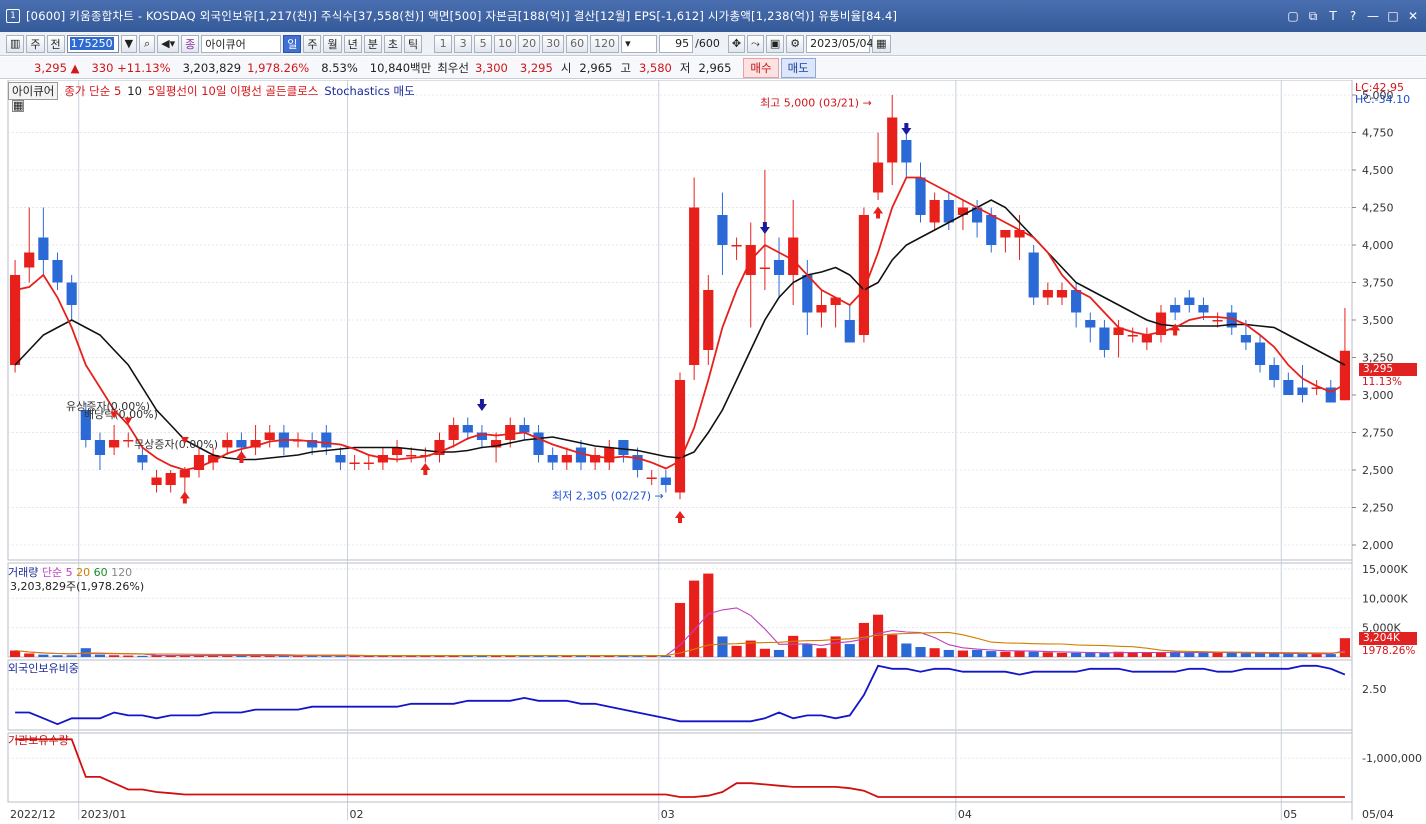  Describe the element at coordinates (1378, 814) in the screenshot. I see `date-label: 05/04` at that location.